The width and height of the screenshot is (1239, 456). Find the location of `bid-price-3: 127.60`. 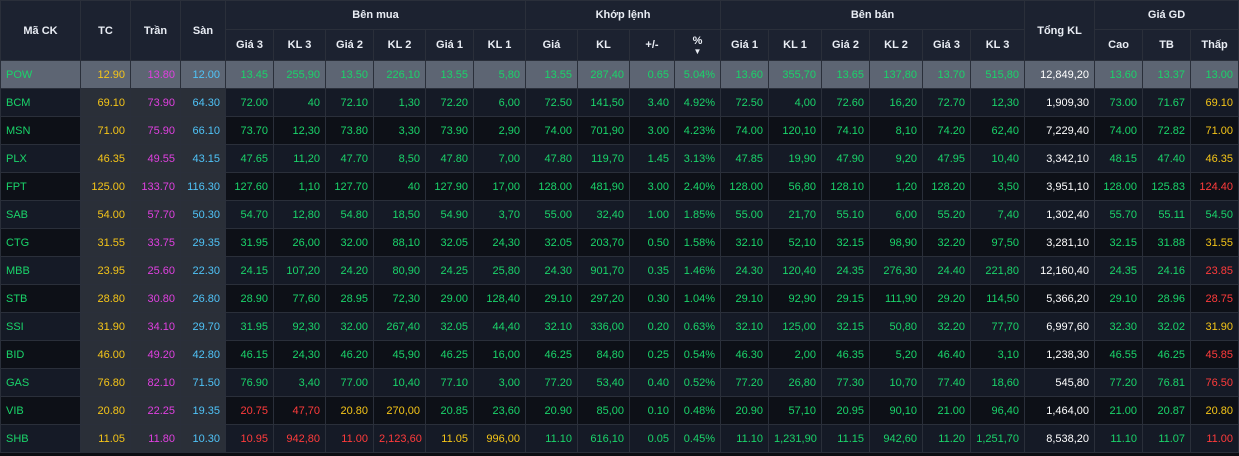

bid-price-3: 127.60 is located at coordinates (249, 186).